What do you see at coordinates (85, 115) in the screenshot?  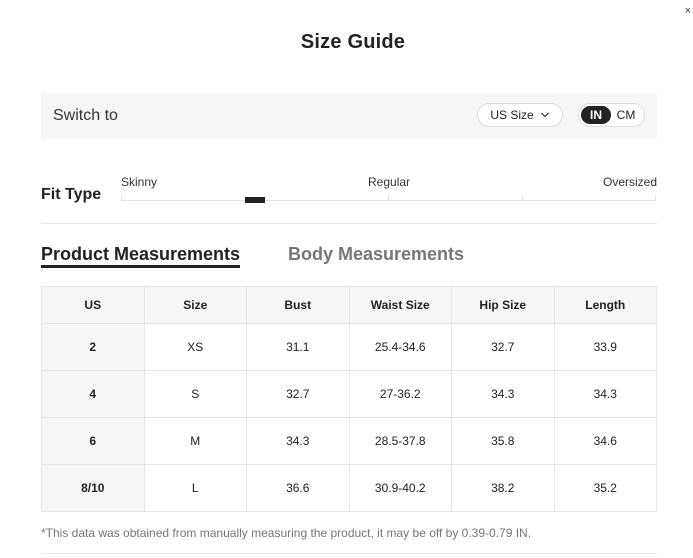 I see `switch-label: Switch to` at bounding box center [85, 115].